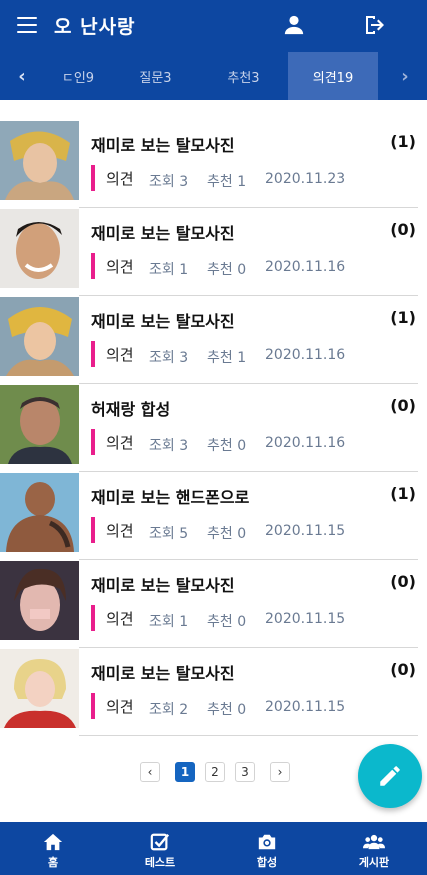 This screenshot has width=427, height=875. Describe the element at coordinates (150, 772) in the screenshot. I see `page-prev-button: ‹` at that location.